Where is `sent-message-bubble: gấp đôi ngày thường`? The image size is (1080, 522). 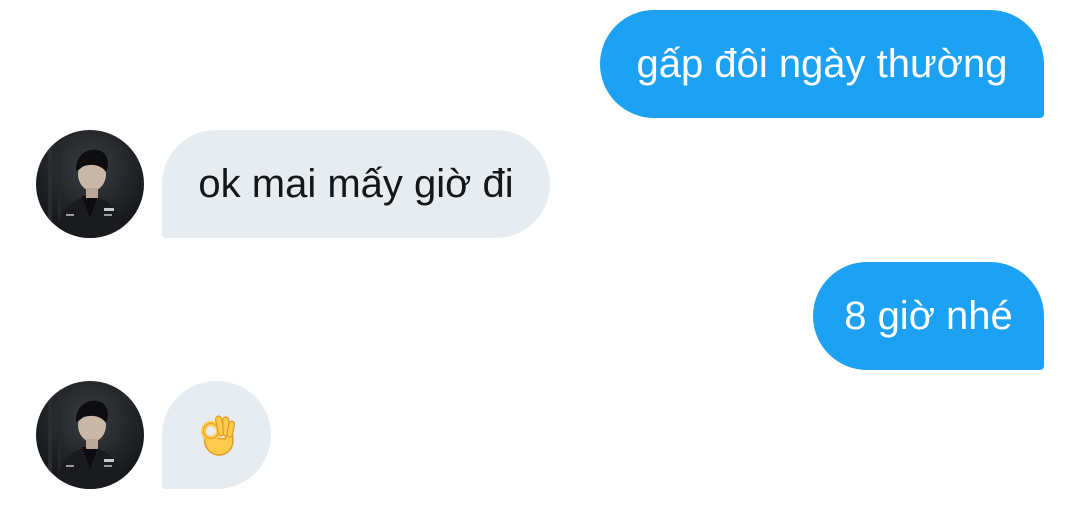 sent-message-bubble: gấp đôi ngày thường is located at coordinates (822, 64).